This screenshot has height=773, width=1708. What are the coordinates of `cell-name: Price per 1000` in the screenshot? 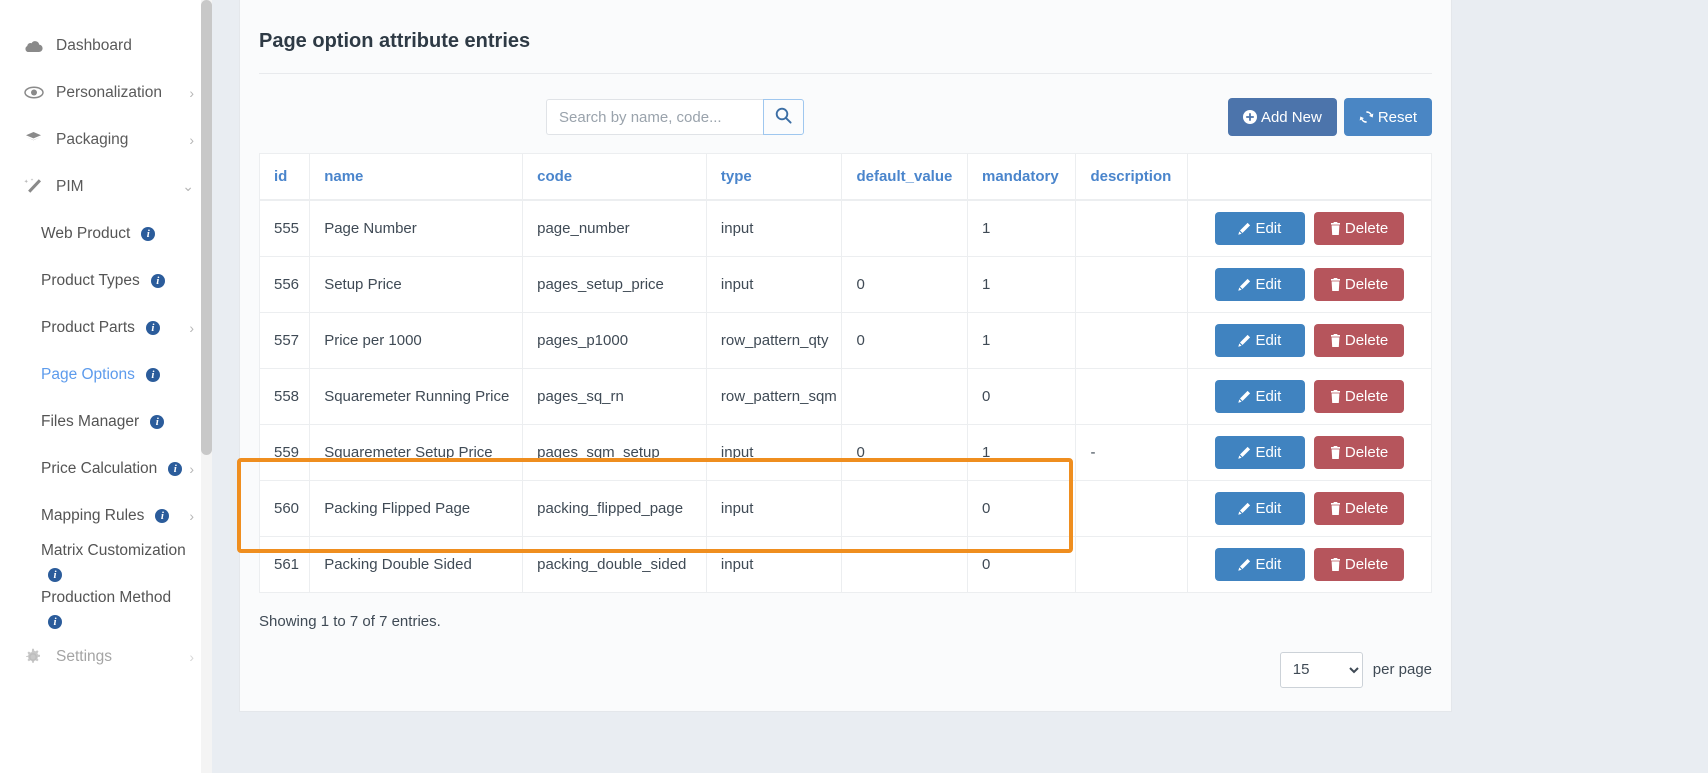 It's located at (416, 340).